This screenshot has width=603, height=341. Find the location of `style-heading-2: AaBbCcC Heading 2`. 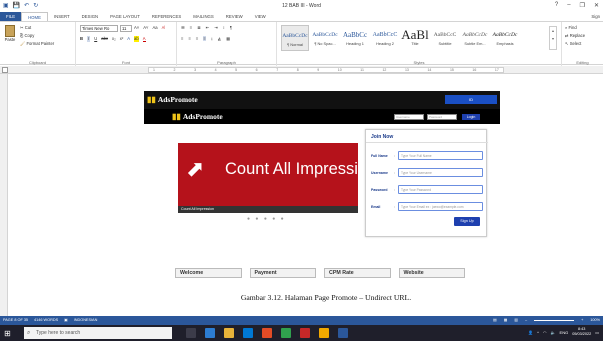

style-heading-2: AaBbCcC Heading 2 is located at coordinates (385, 38).